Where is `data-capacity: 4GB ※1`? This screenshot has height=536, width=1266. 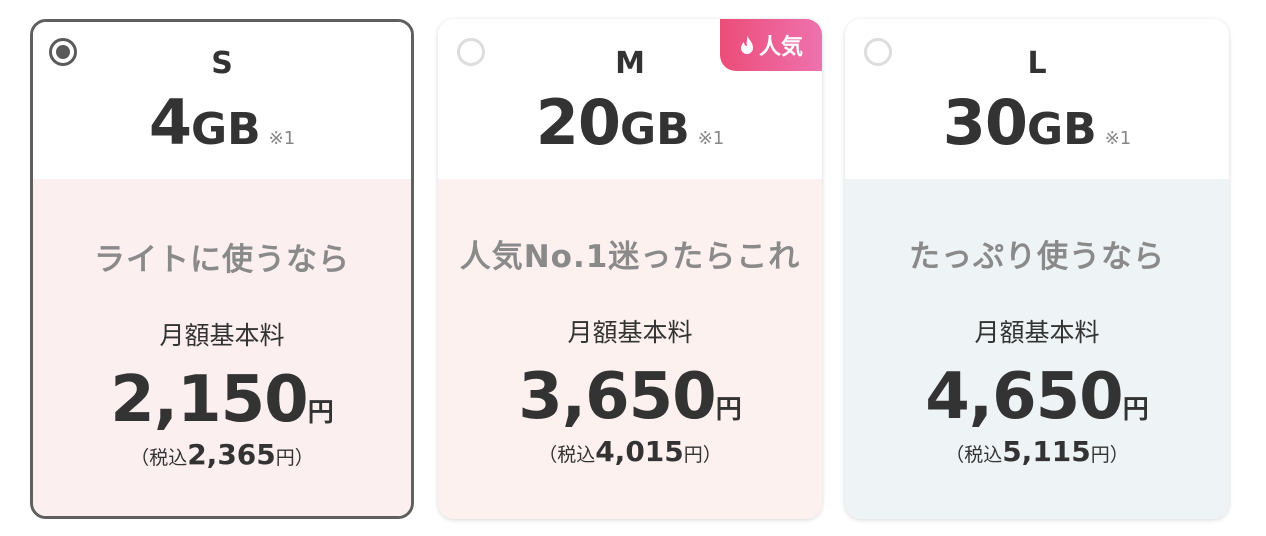
data-capacity: 4GB ※1 is located at coordinates (222, 131).